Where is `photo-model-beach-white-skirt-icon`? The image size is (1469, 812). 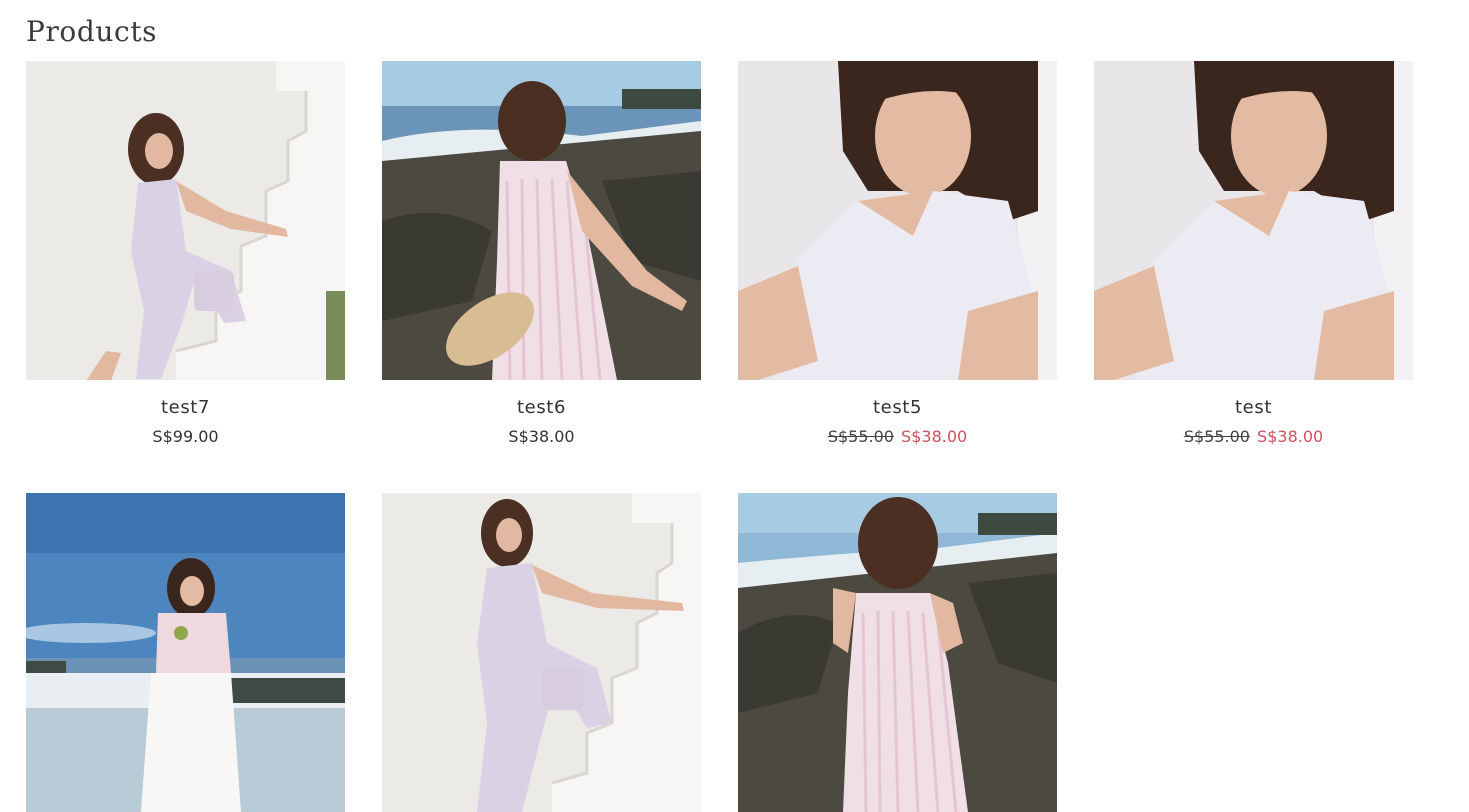 photo-model-beach-white-skirt-icon is located at coordinates (185, 652).